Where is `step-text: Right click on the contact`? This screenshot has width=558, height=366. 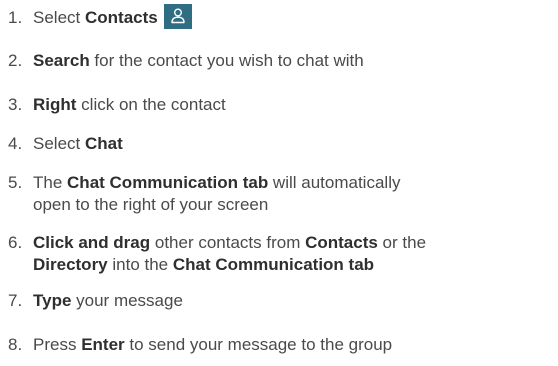
step-text: Right click on the contact is located at coordinates (129, 104).